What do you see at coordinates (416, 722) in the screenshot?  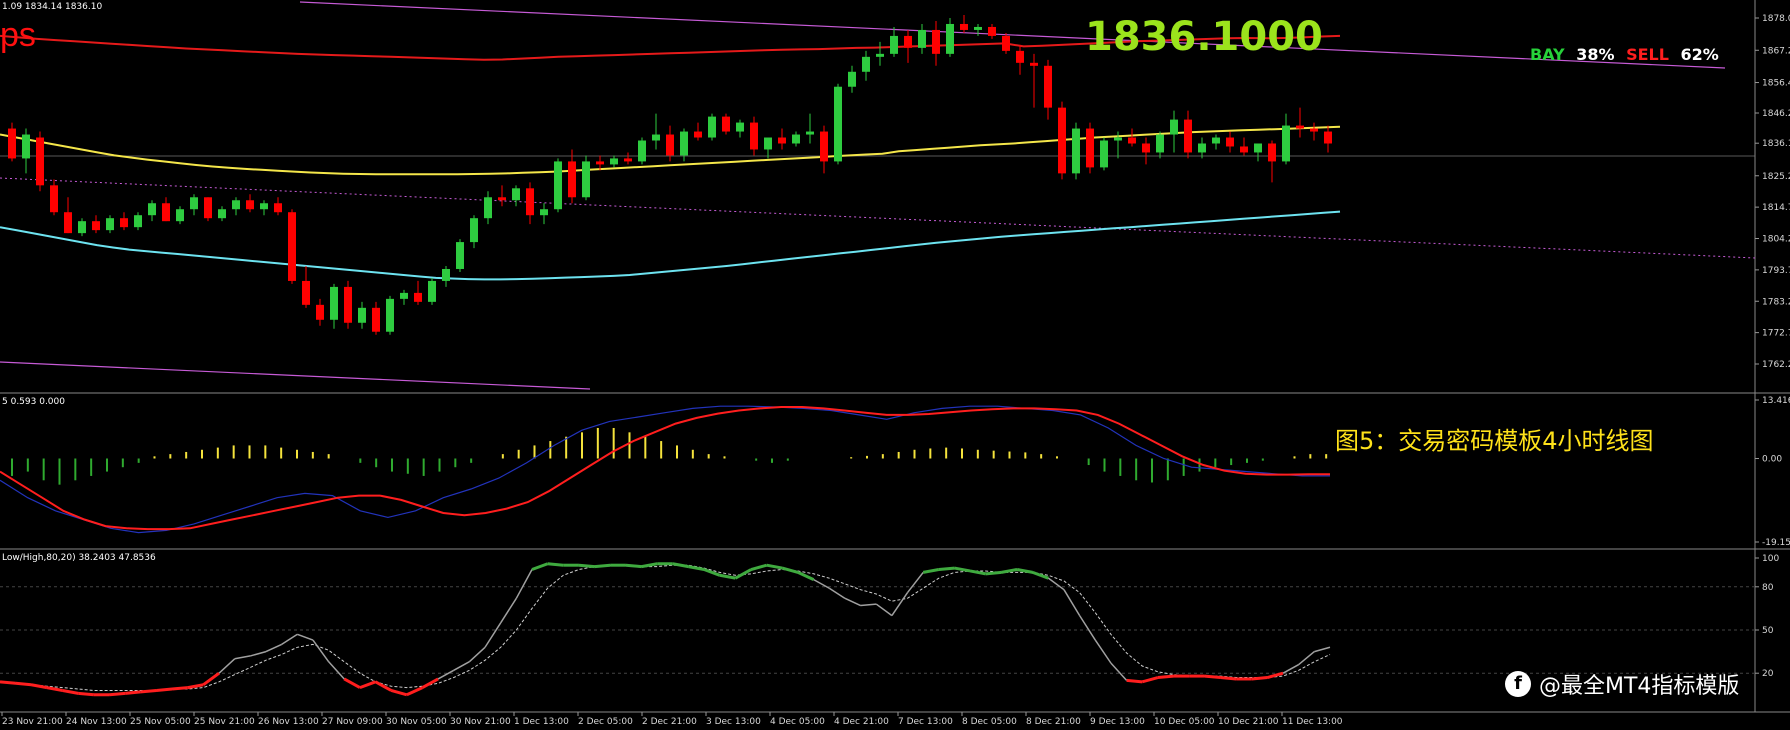 I see `time-axis-label: 30 Nov 05:00` at bounding box center [416, 722].